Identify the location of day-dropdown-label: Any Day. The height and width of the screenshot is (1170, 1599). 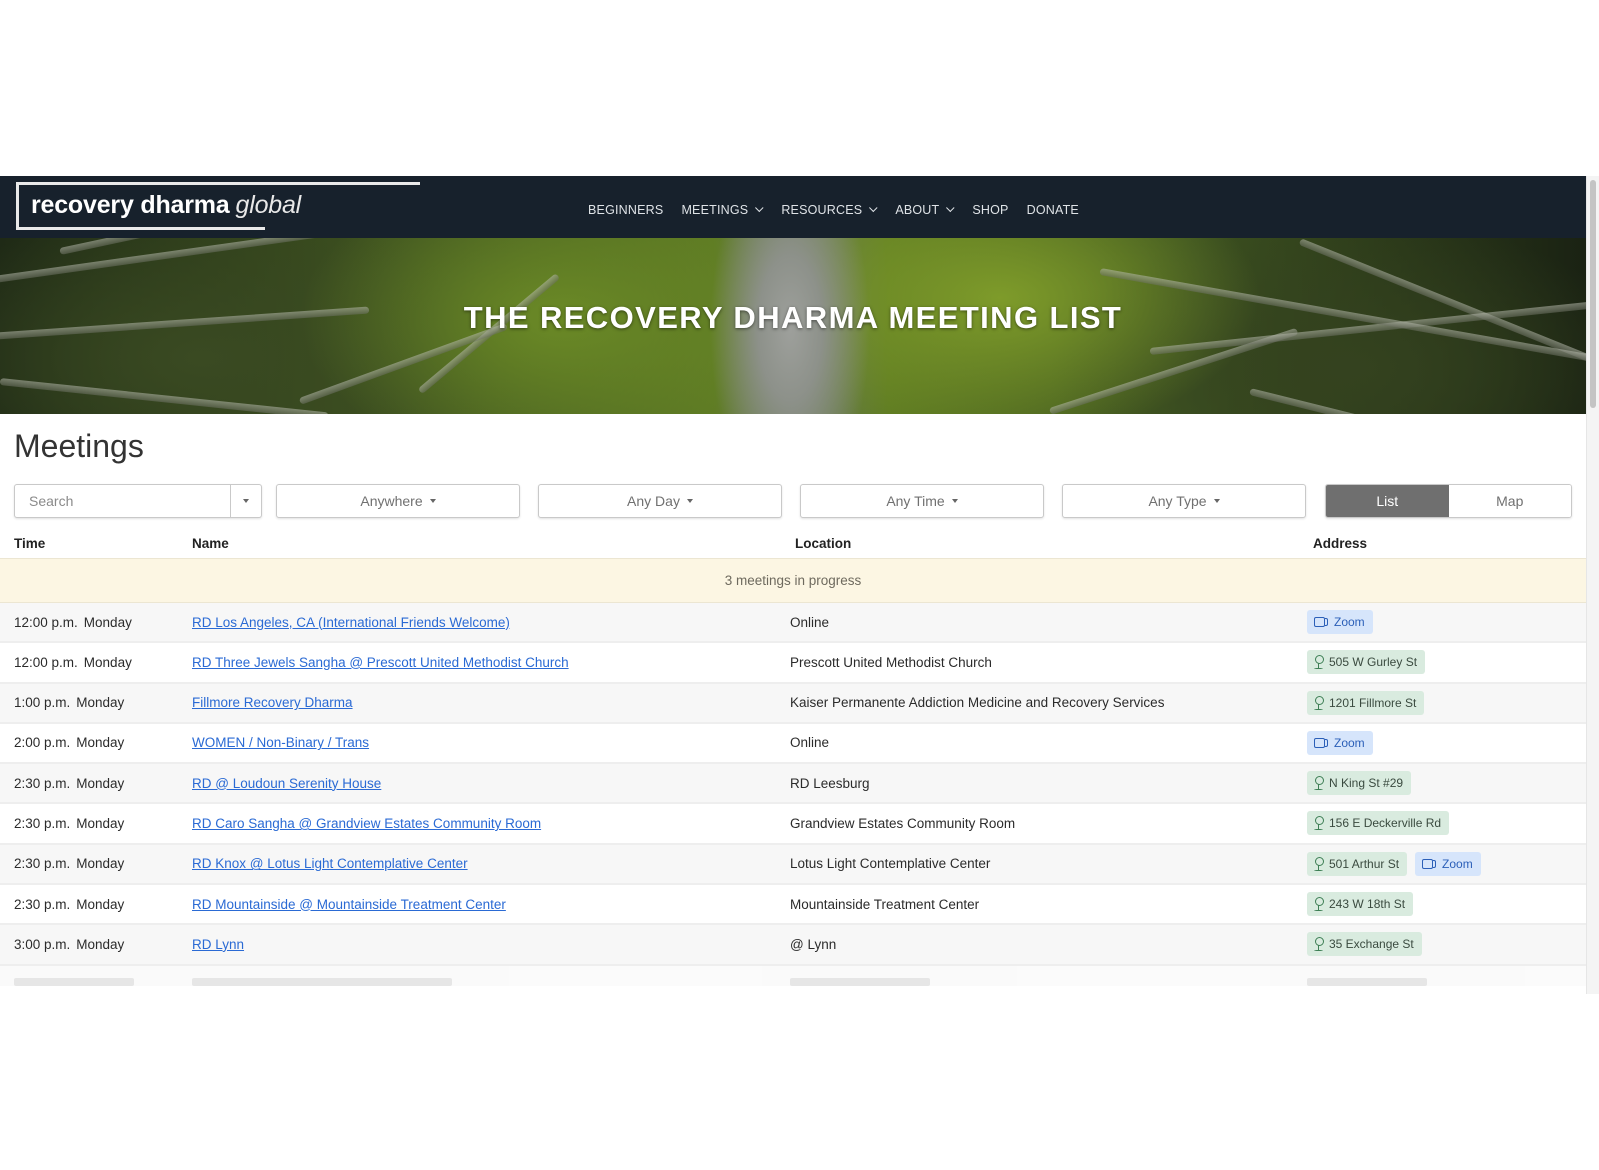
(653, 501).